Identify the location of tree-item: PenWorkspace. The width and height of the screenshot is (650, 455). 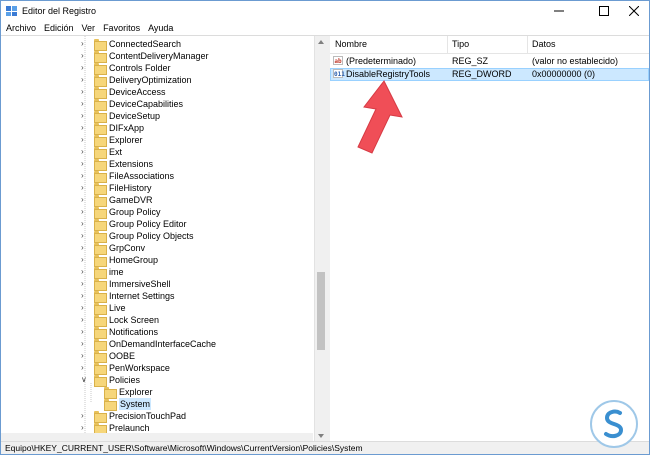
(132, 368).